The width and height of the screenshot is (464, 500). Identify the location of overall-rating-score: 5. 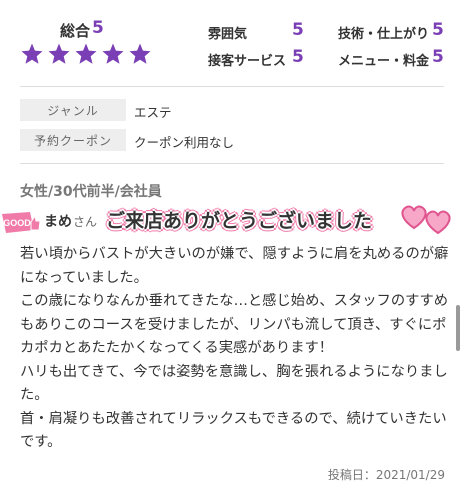
(98, 28).